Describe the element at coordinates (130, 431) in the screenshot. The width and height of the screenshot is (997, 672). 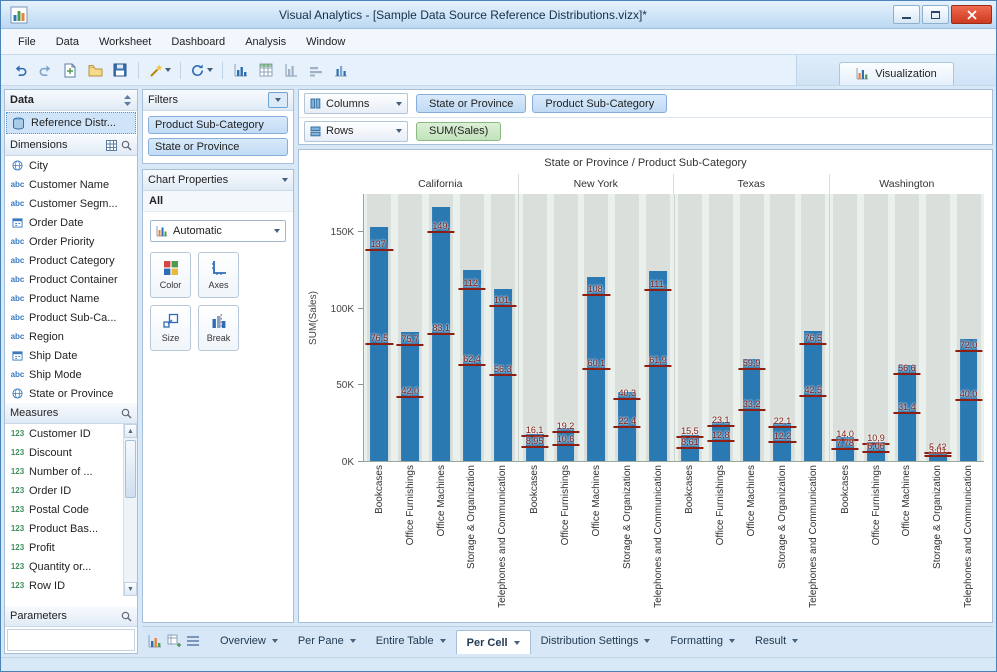
I see `scroll-up-icon: ▲` at that location.